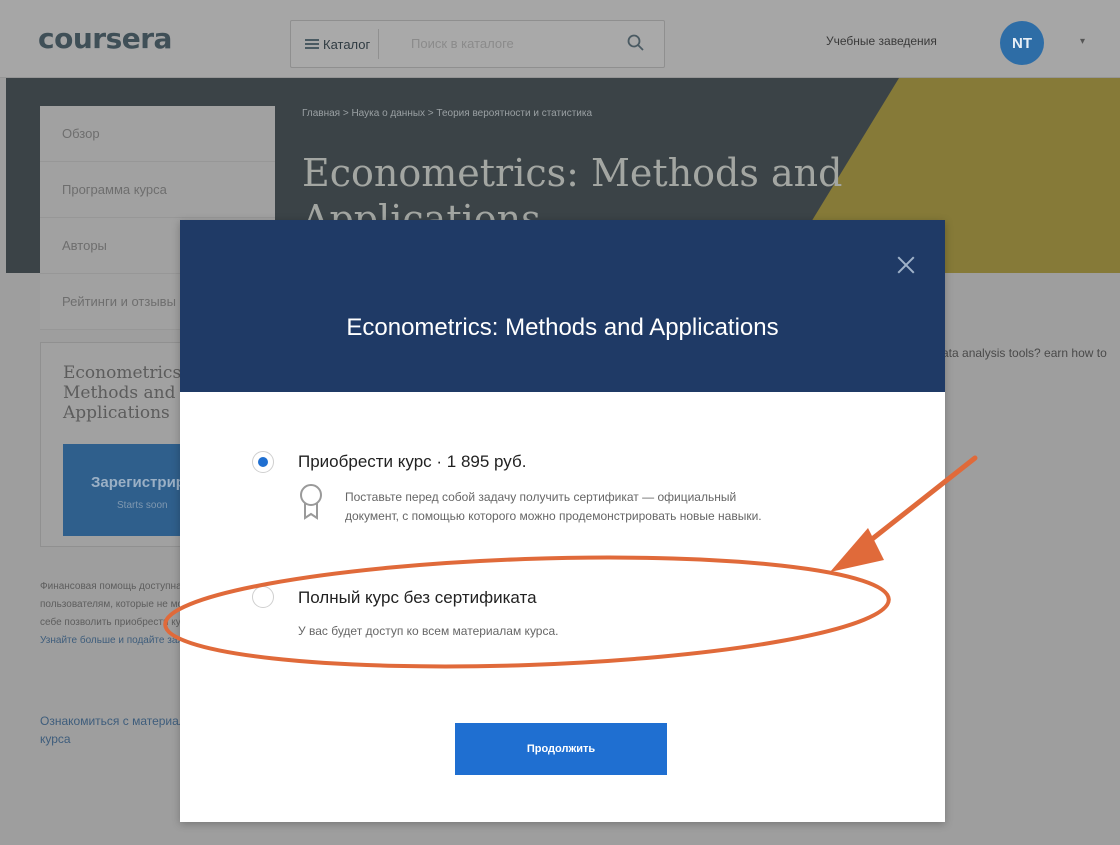 The image size is (1120, 845). I want to click on purchase-course-label: Приобрести курс · 1 895 руб., so click(412, 462).